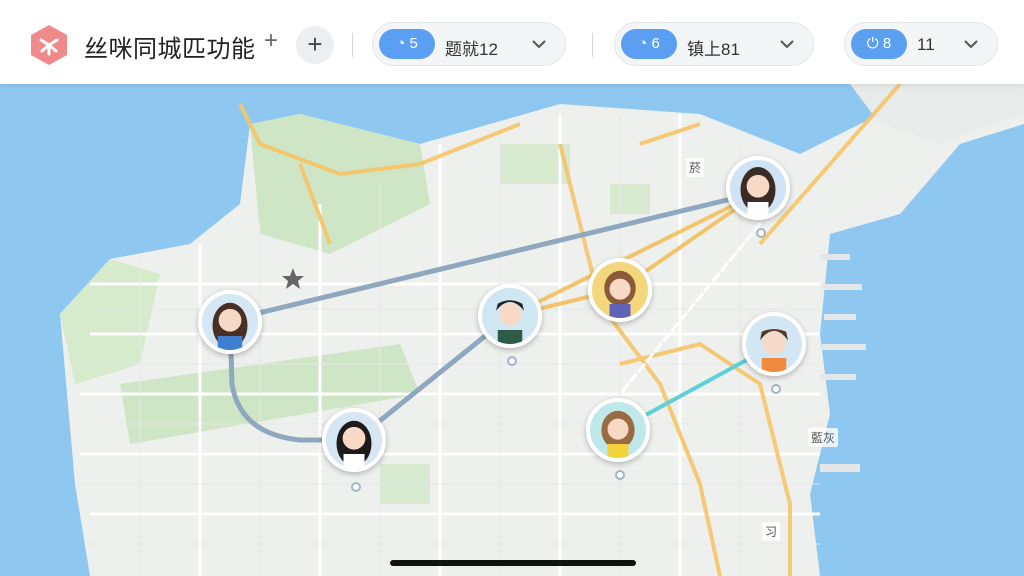  I want to click on filter-label: 题就12, so click(471, 49).